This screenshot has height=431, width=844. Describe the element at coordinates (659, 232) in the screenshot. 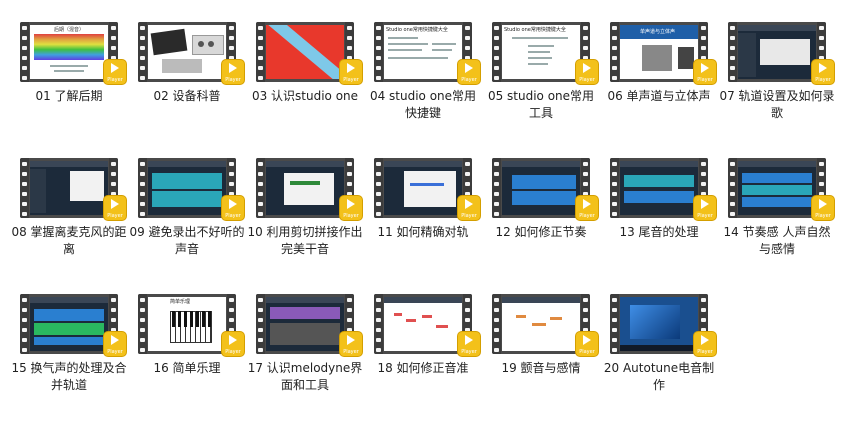

I see `lesson-title: 13 尾音的处理` at that location.